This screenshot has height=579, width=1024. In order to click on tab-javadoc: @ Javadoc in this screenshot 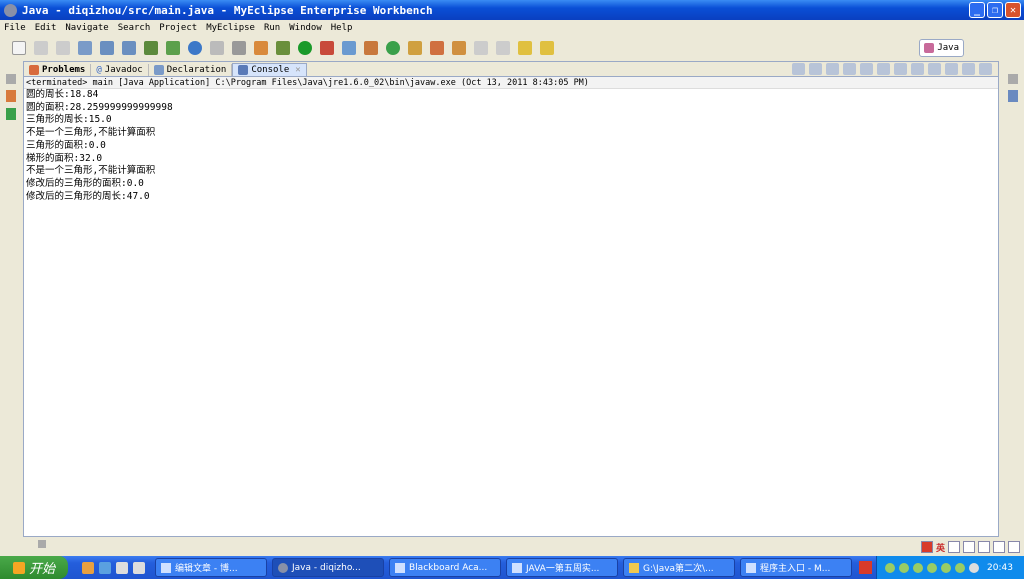, I will do `click(120, 70)`.